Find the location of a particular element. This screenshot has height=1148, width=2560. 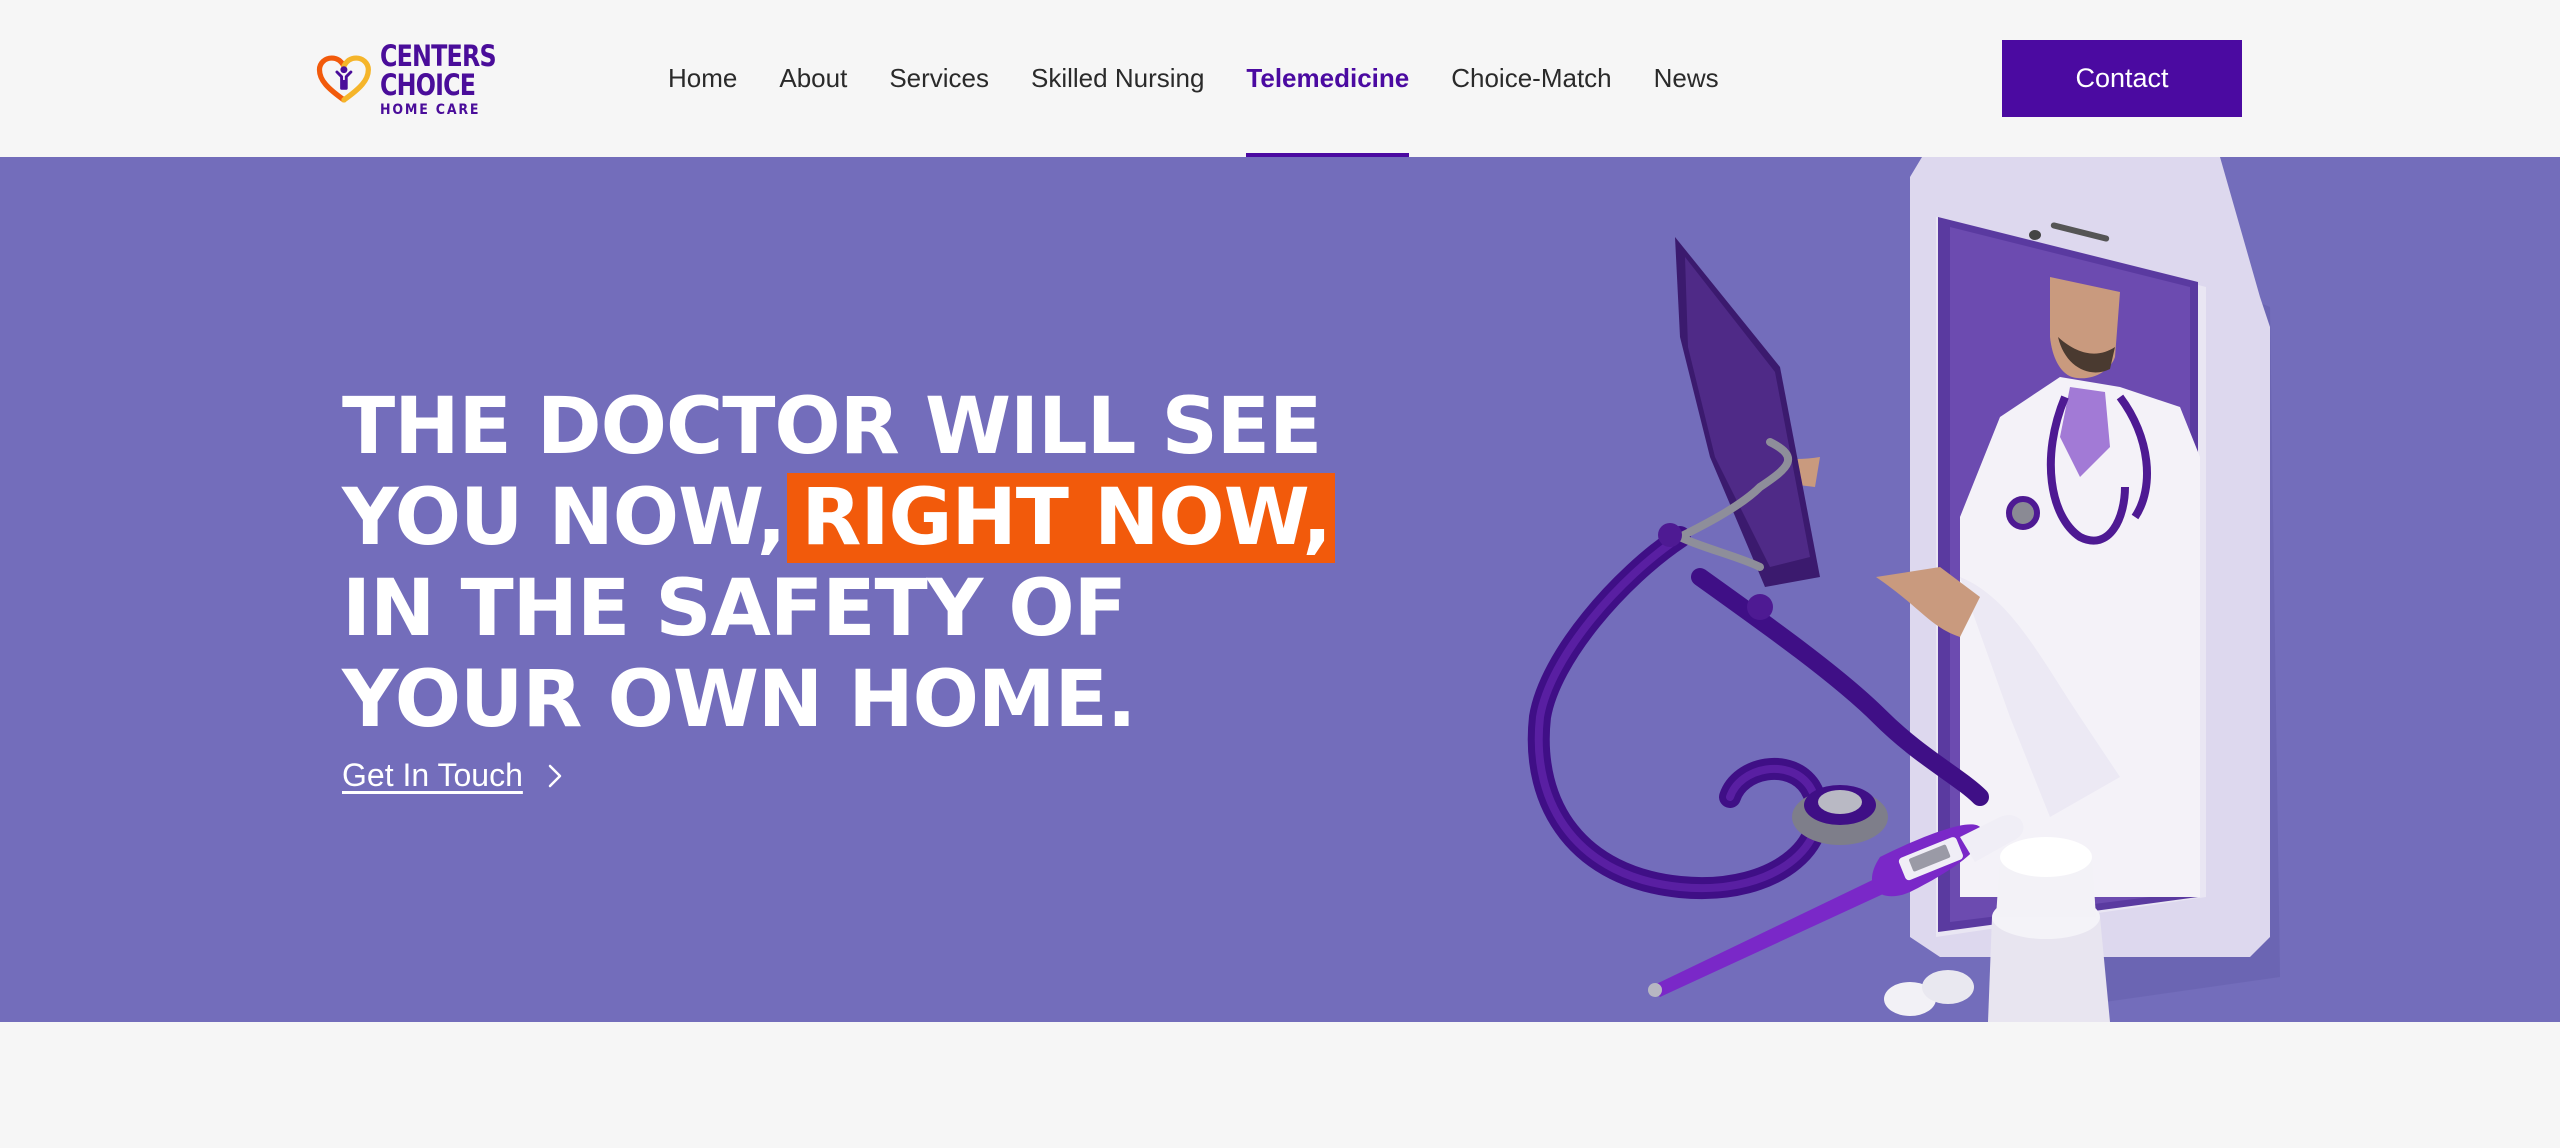

hero-line-2-plain: YOU NOW, is located at coordinates (564, 518).